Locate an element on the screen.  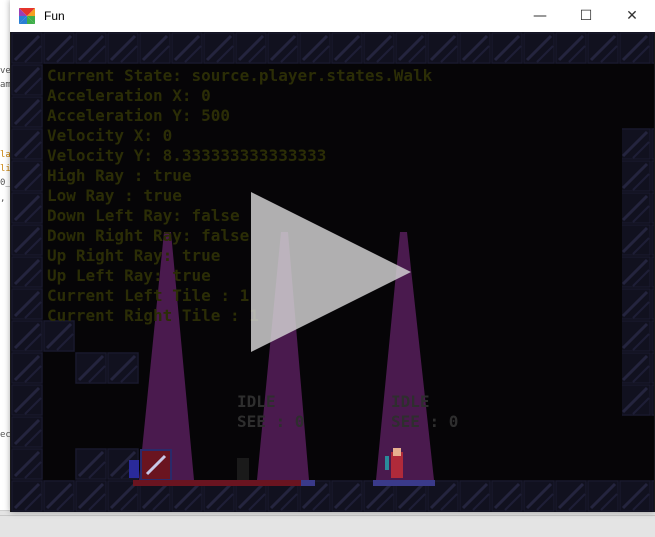
editor-text-fragment: , is located at coordinates (3, 199).